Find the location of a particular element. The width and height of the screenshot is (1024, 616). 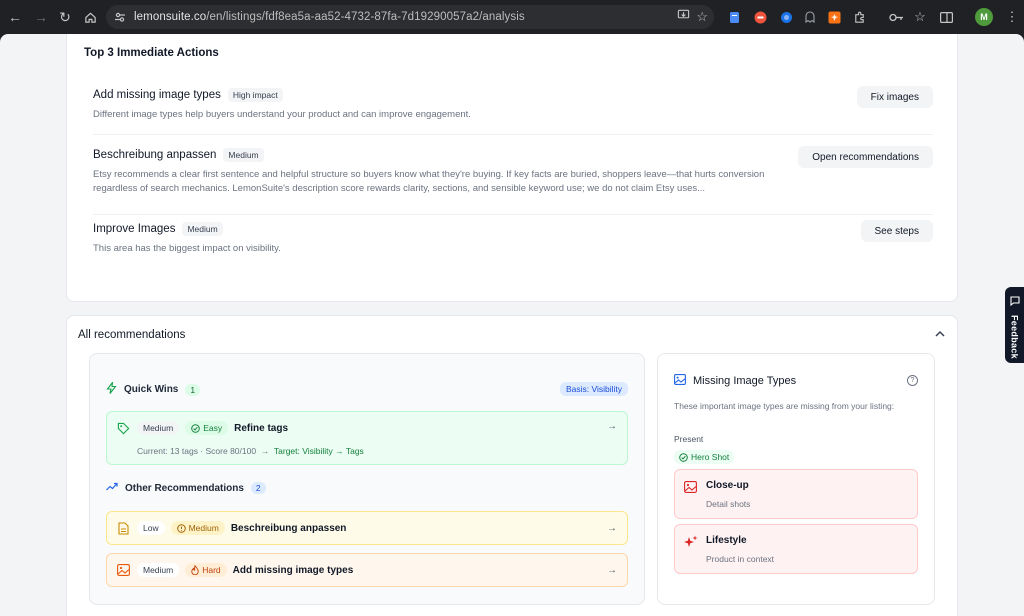

top-actions-title: Top 3 Immediate Actions is located at coordinates (151, 53).